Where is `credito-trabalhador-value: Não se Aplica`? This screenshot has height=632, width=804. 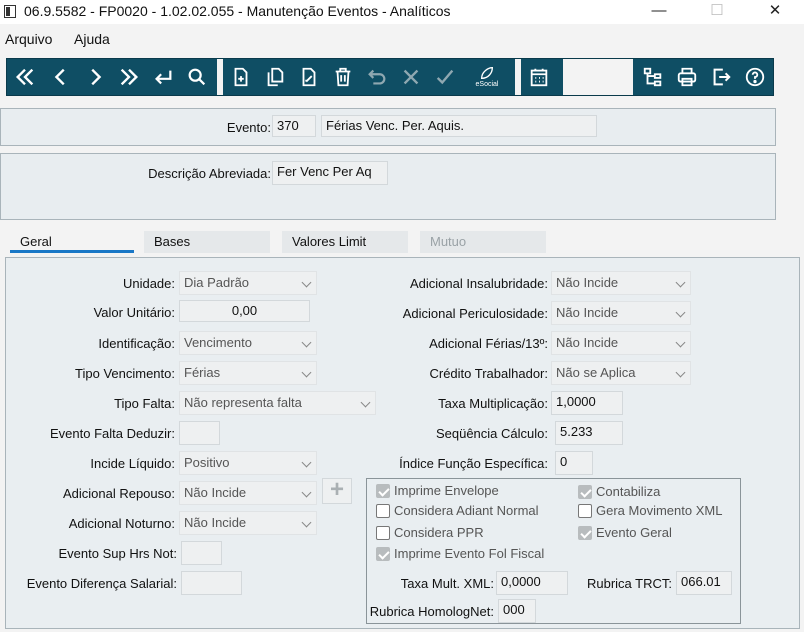 credito-trabalhador-value: Não se Aplica is located at coordinates (596, 372).